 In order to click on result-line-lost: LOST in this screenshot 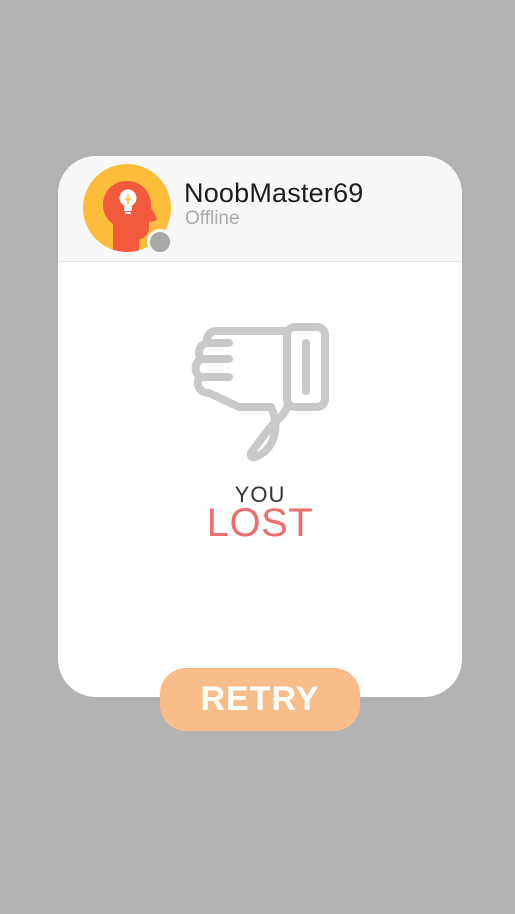, I will do `click(260, 523)`.